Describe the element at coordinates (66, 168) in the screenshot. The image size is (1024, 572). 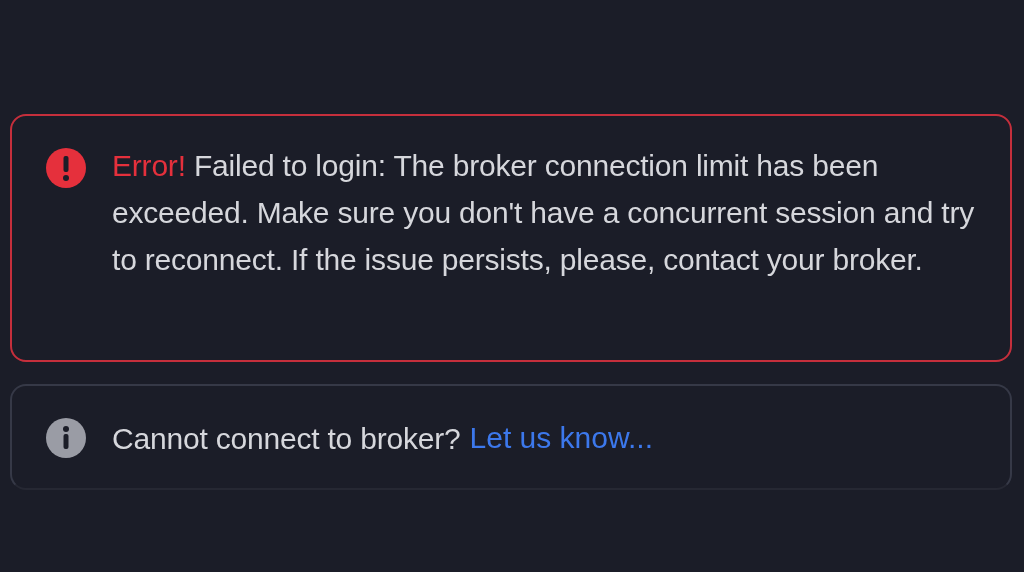
I see `error-icon` at that location.